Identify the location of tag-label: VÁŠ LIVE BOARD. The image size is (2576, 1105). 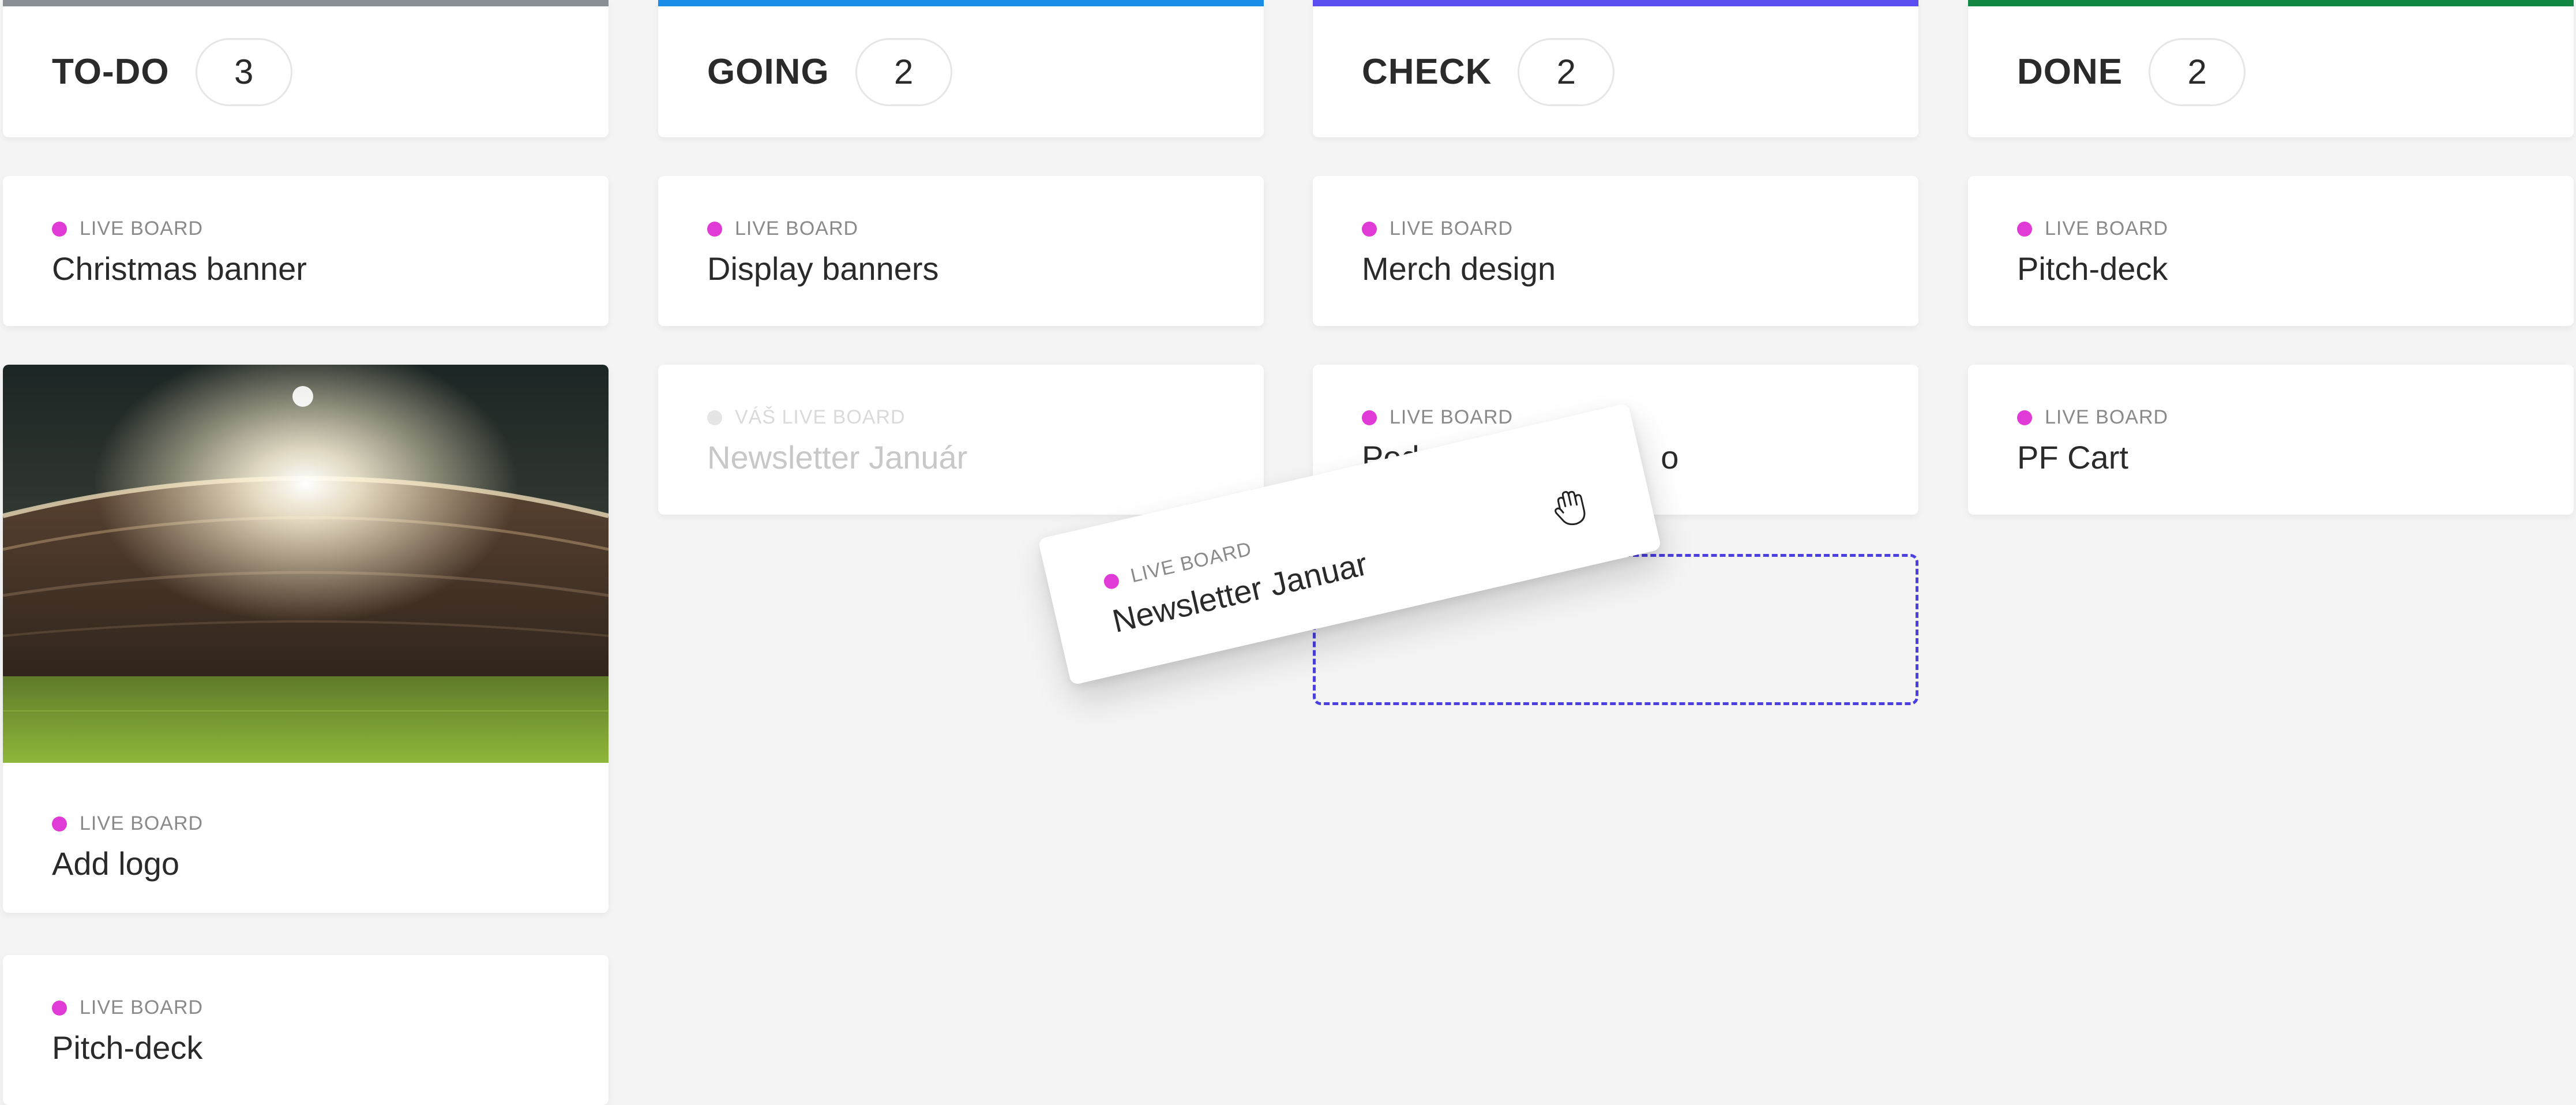
(821, 417).